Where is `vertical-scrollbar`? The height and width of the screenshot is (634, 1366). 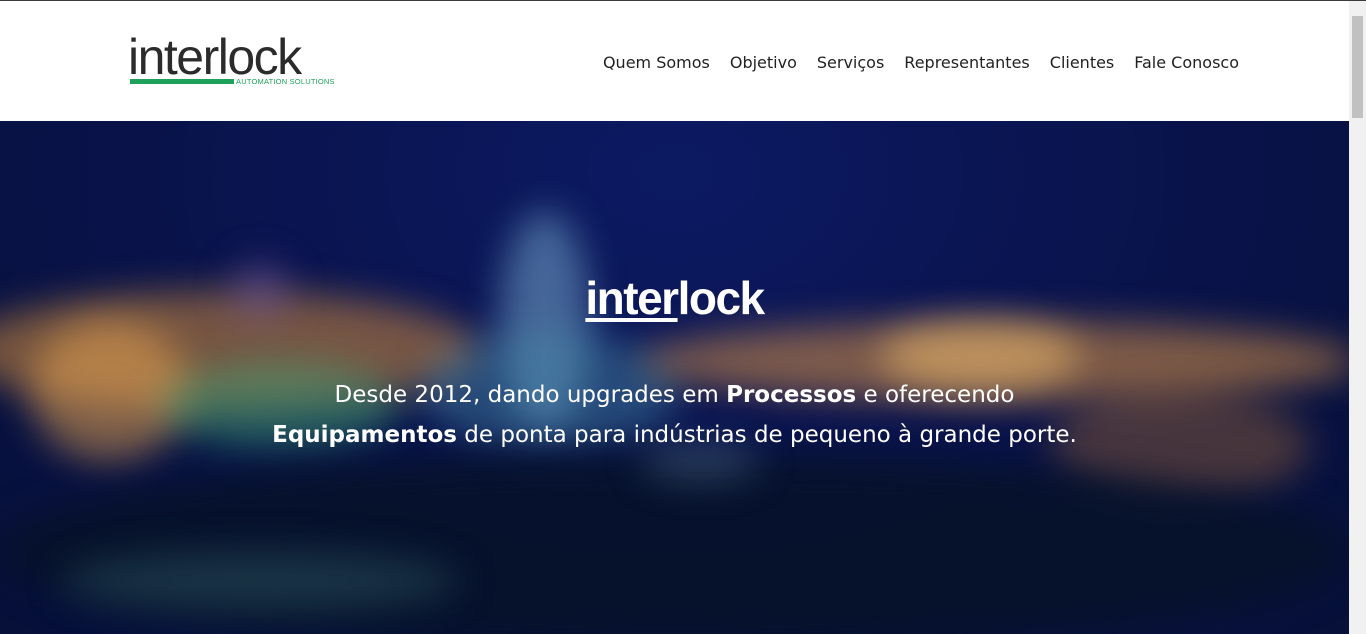 vertical-scrollbar is located at coordinates (1357, 317).